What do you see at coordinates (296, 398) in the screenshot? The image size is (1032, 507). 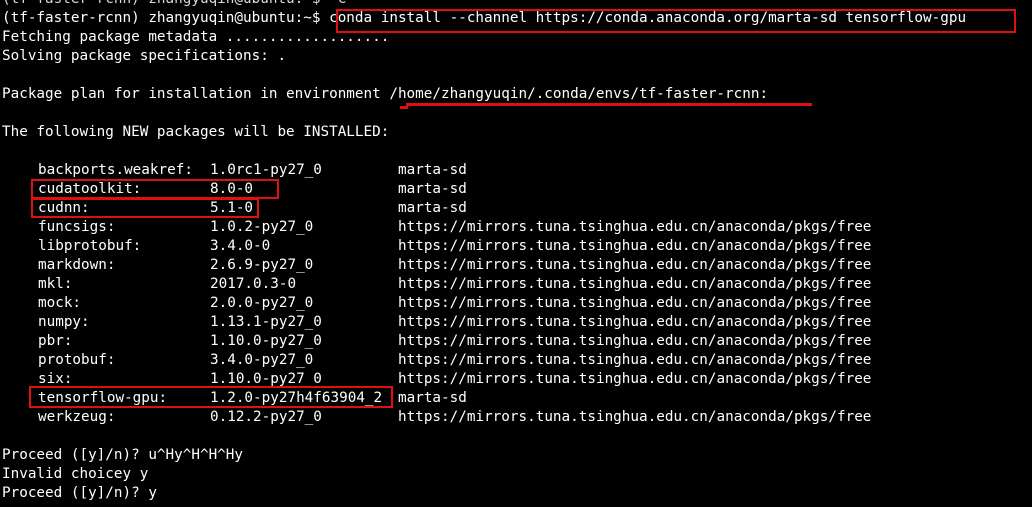 I see `package-version: 1.2.0-py27h4f63904_2` at bounding box center [296, 398].